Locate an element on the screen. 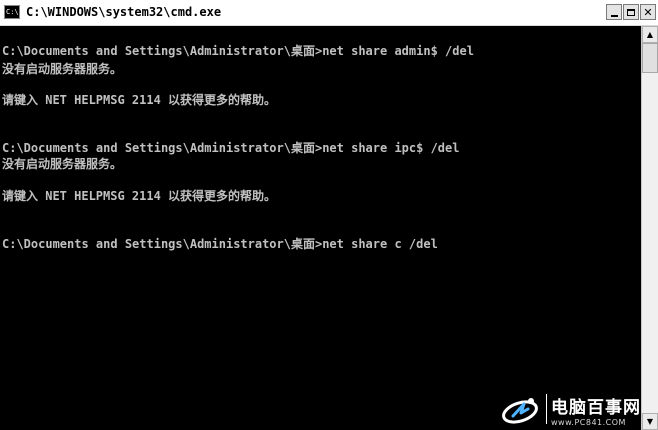 This screenshot has width=658, height=430. scroll-up-button: ▲ is located at coordinates (650, 34).